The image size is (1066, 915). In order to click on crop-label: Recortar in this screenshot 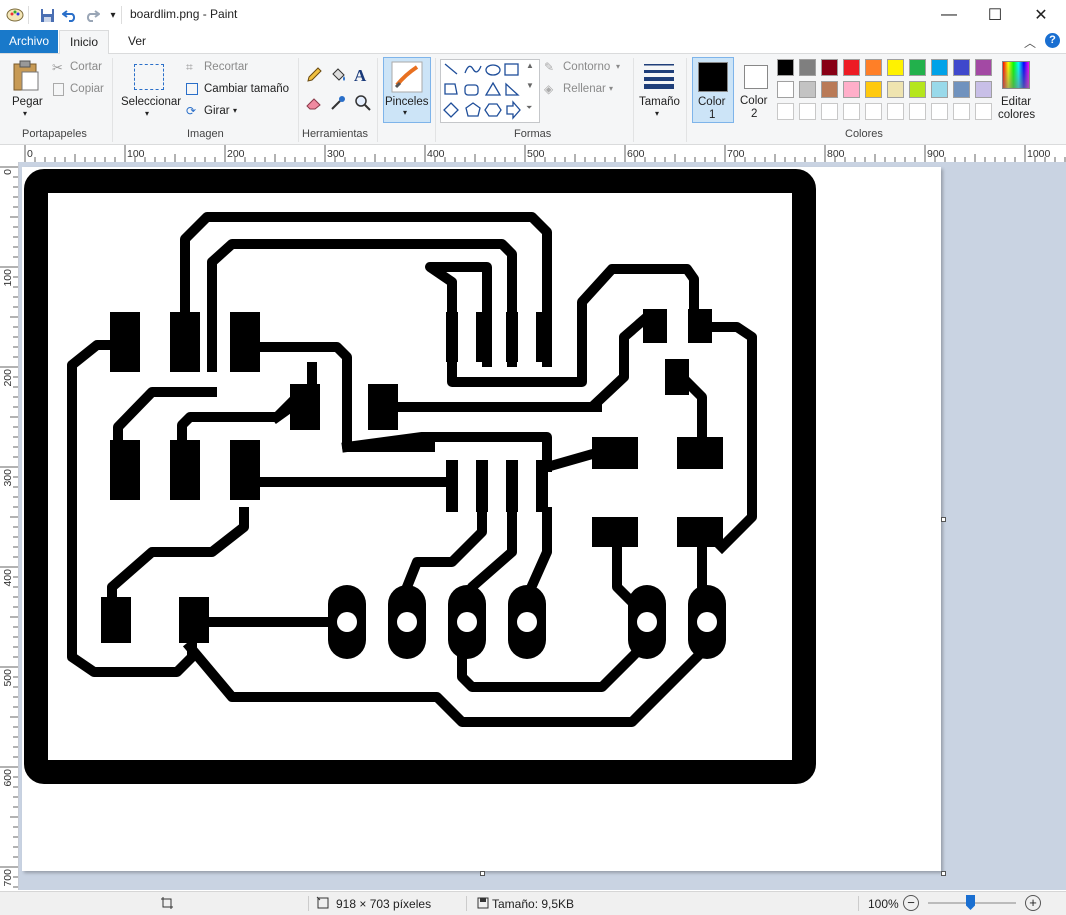, I will do `click(226, 67)`.